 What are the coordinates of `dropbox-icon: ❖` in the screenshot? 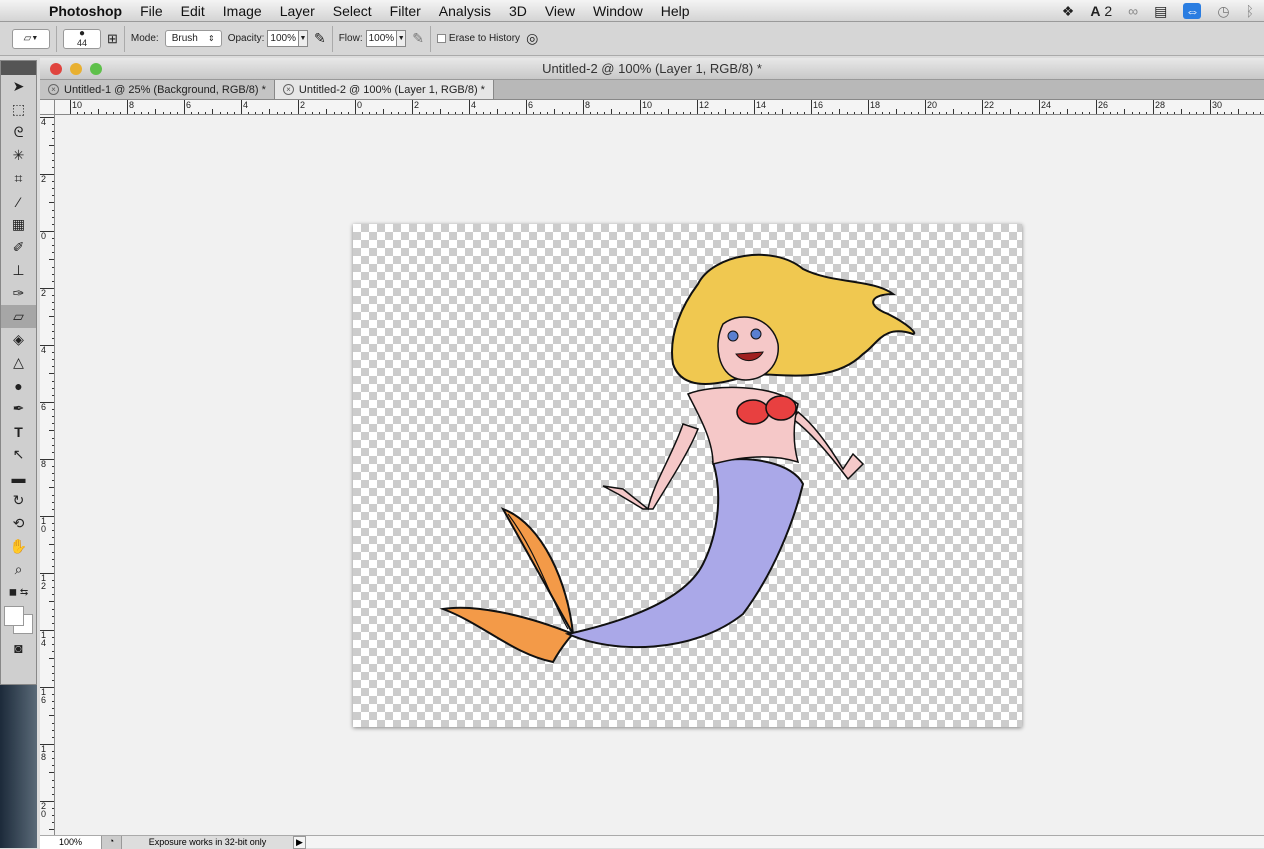 It's located at (1068, 11).